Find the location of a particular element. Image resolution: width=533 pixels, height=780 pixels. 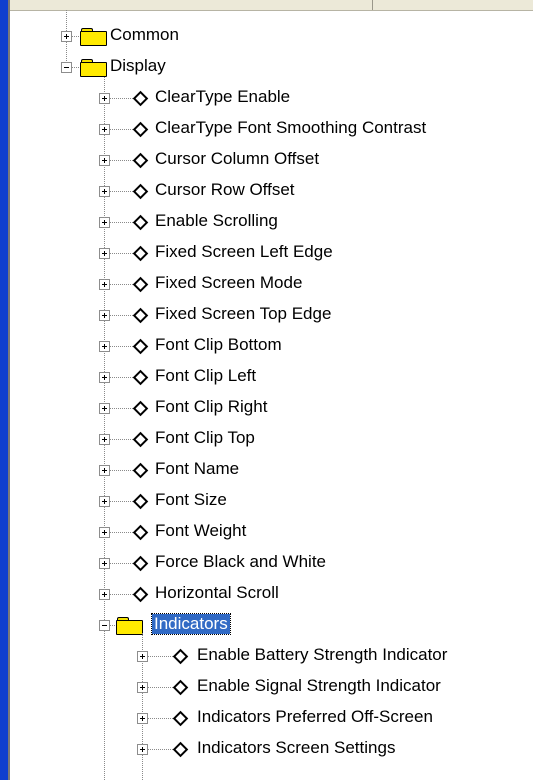

tree-item-setting: Font Clip Bottom is located at coordinates (266, 345).